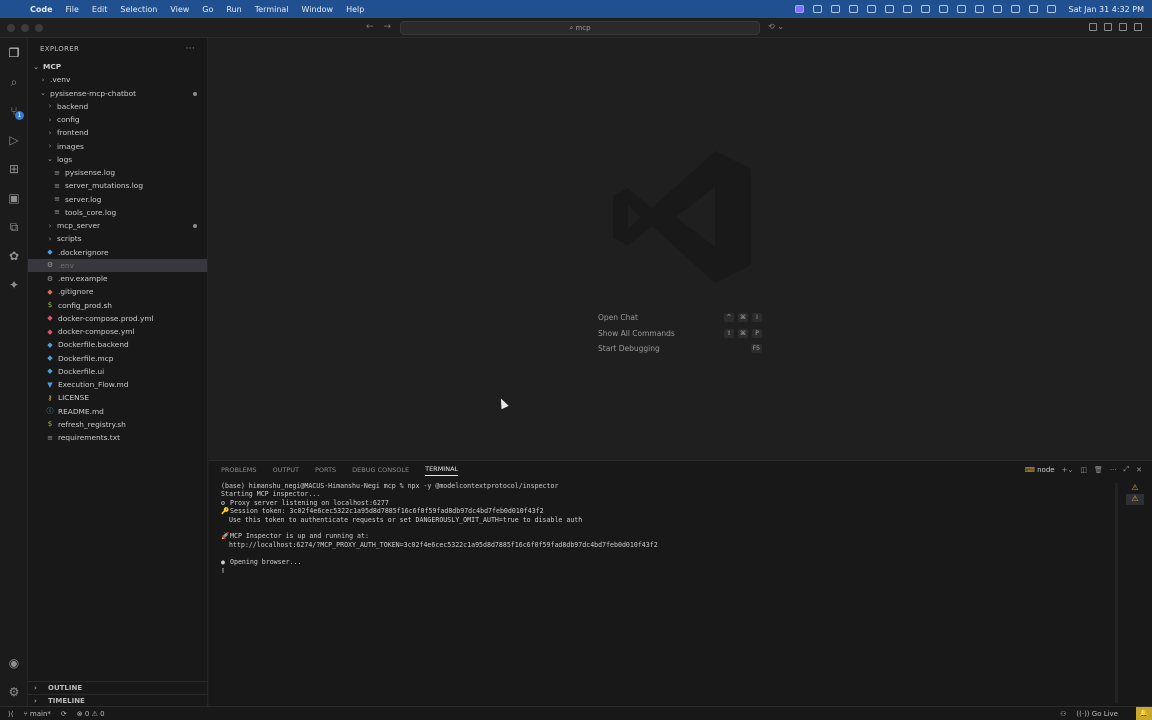 The width and height of the screenshot is (1152, 720). I want to click on toggle-sidebar-icon, so click(1108, 27).